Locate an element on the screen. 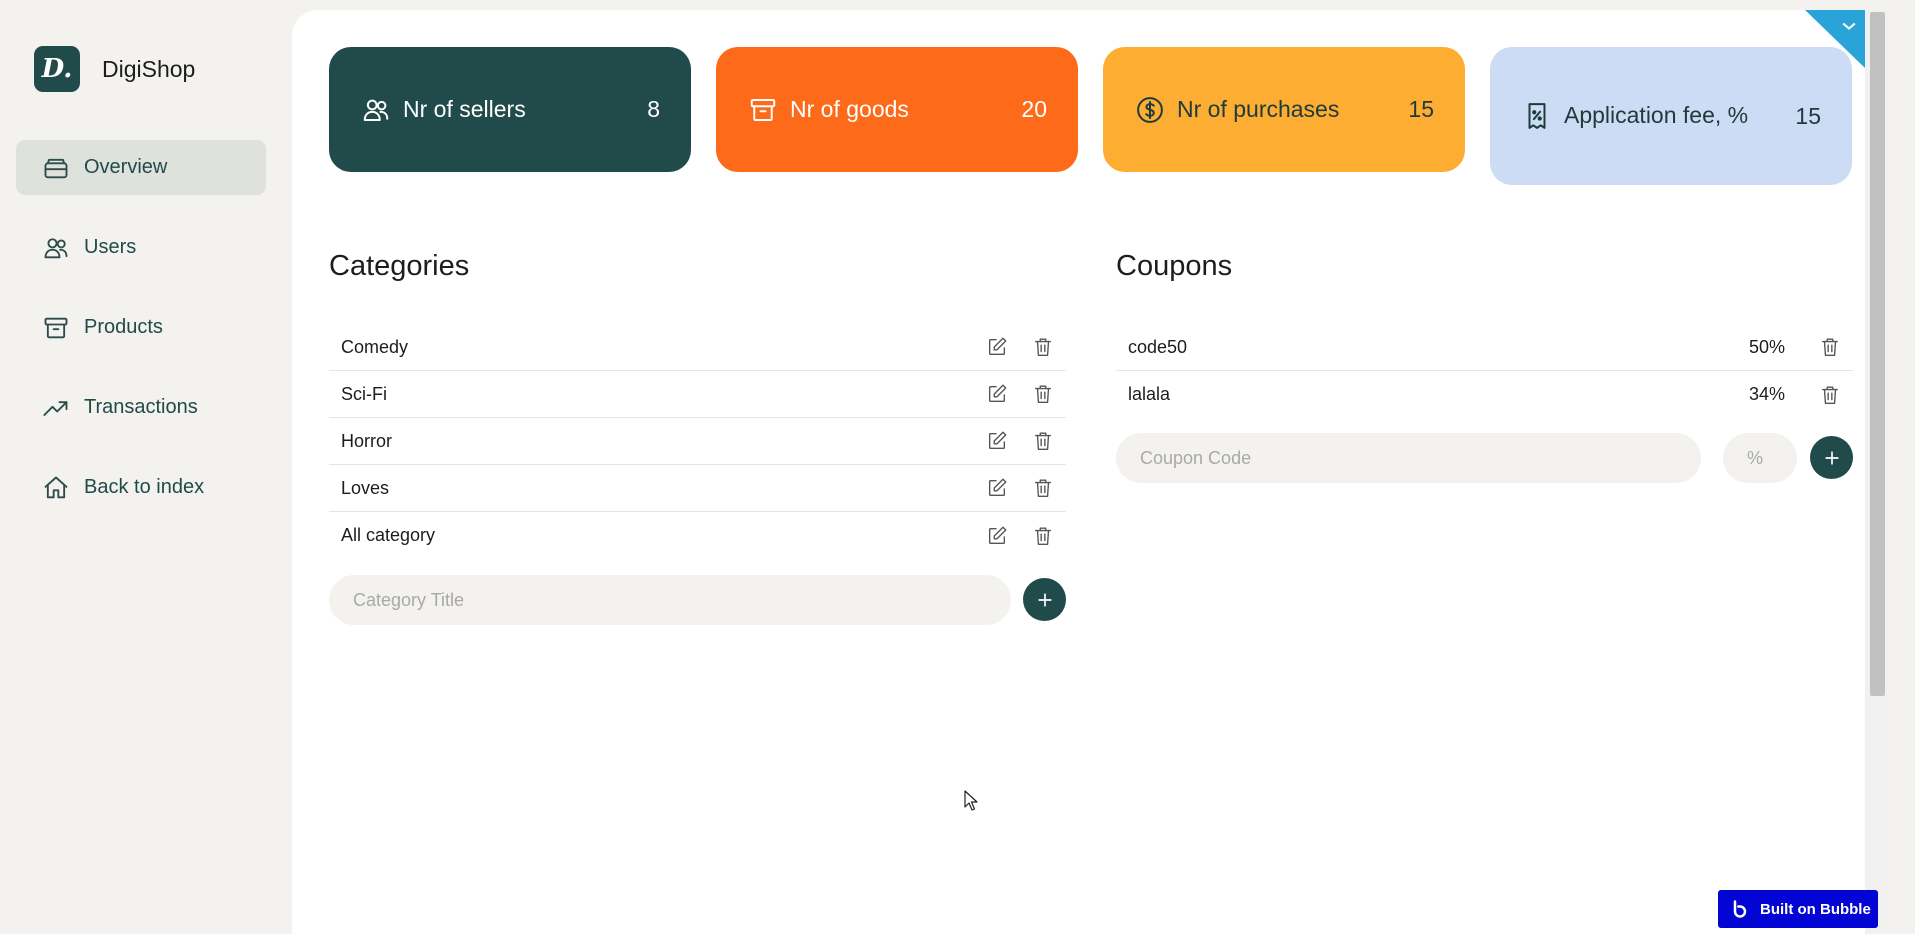 The height and width of the screenshot is (934, 1915). add-category-button is located at coordinates (1044, 599).